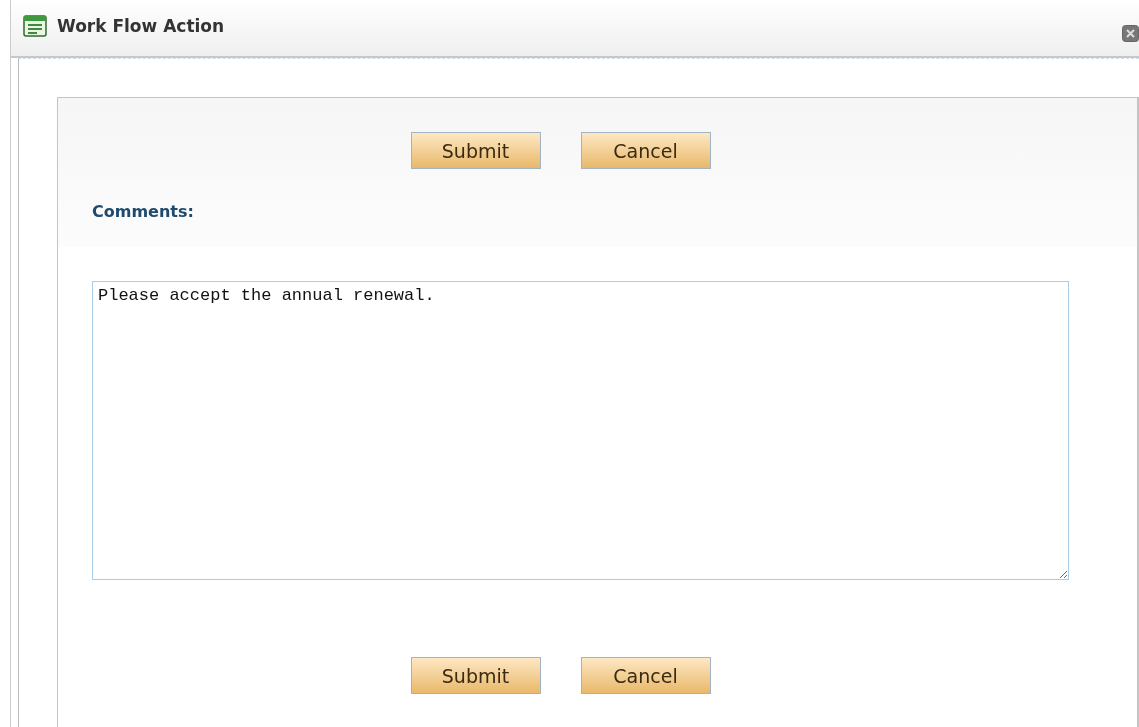  What do you see at coordinates (141, 26) in the screenshot?
I see `window-title: Work Flow Action` at bounding box center [141, 26].